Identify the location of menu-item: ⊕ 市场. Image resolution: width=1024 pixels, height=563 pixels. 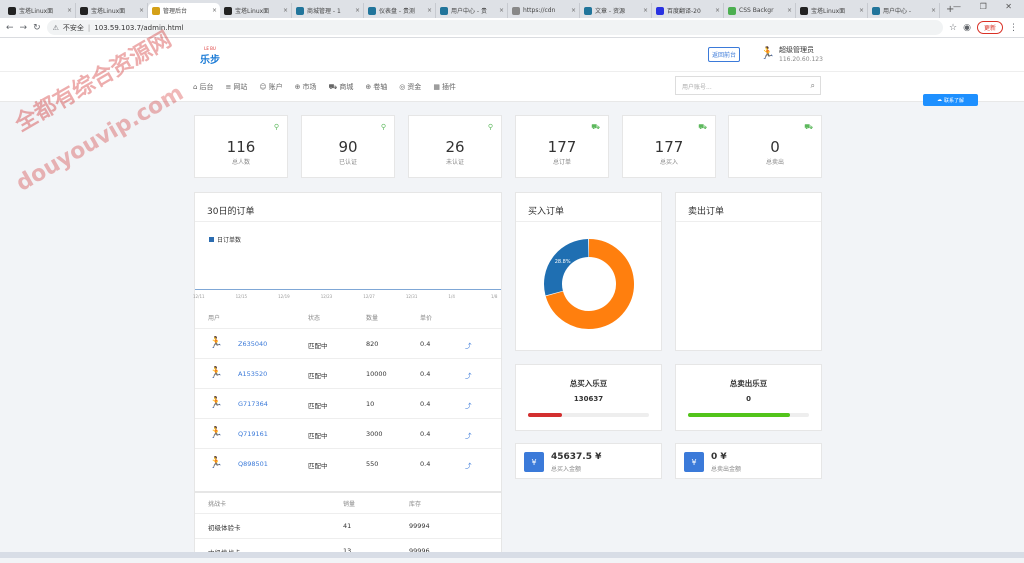
(306, 87).